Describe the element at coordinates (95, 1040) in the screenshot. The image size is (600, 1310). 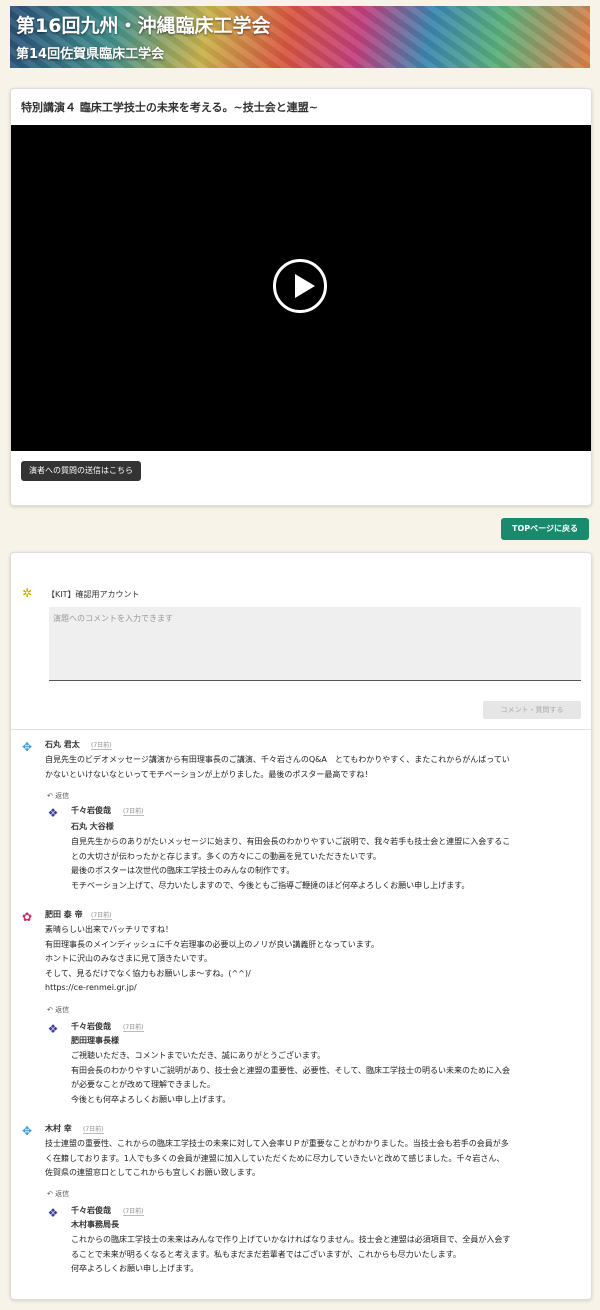
I see `reply-recipient: 肥田理事長様` at that location.